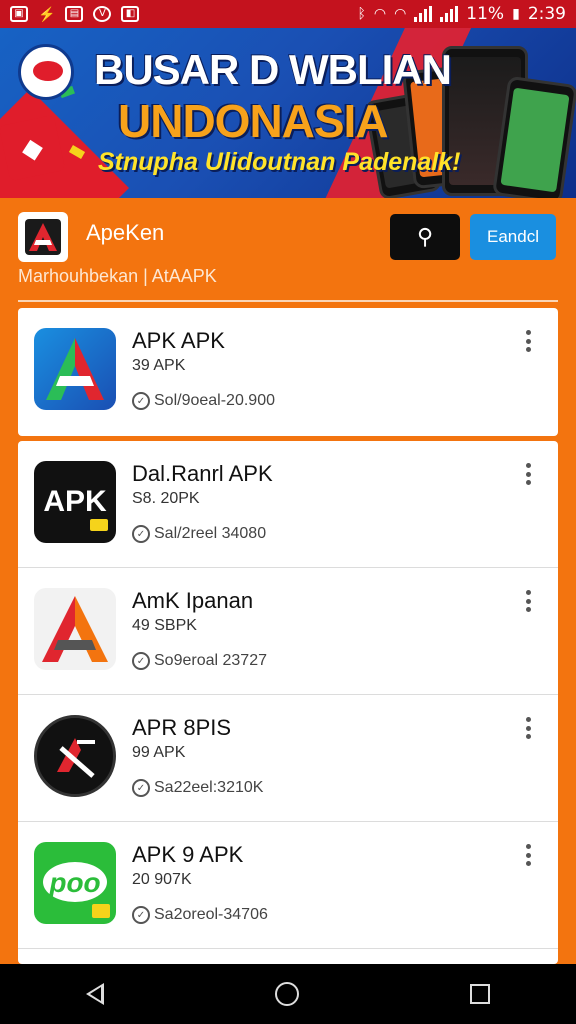 The image size is (576, 1024). I want to click on back-icon, so click(94, 994).